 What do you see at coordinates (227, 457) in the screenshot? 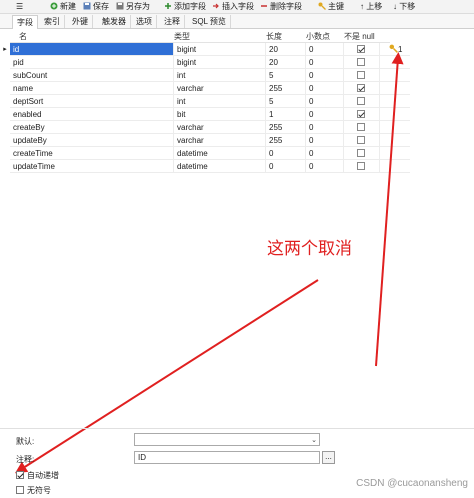
I see `comment-field: ID` at bounding box center [227, 457].